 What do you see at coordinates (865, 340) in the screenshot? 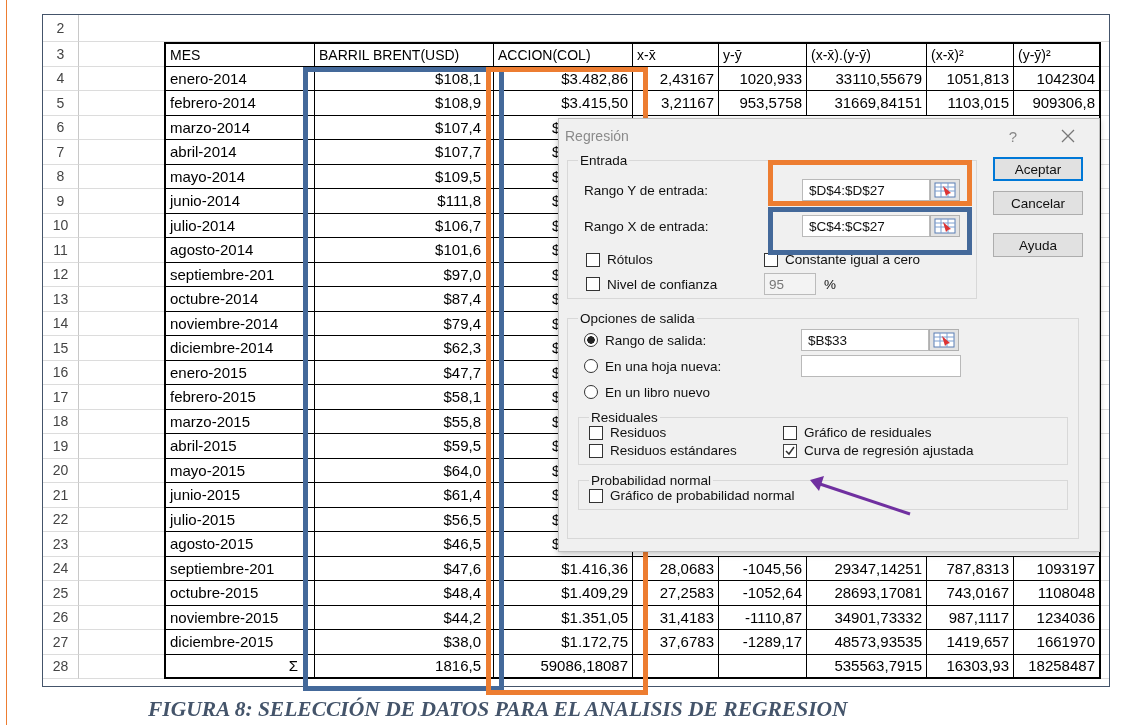
I see `range-field: $B$33` at bounding box center [865, 340].